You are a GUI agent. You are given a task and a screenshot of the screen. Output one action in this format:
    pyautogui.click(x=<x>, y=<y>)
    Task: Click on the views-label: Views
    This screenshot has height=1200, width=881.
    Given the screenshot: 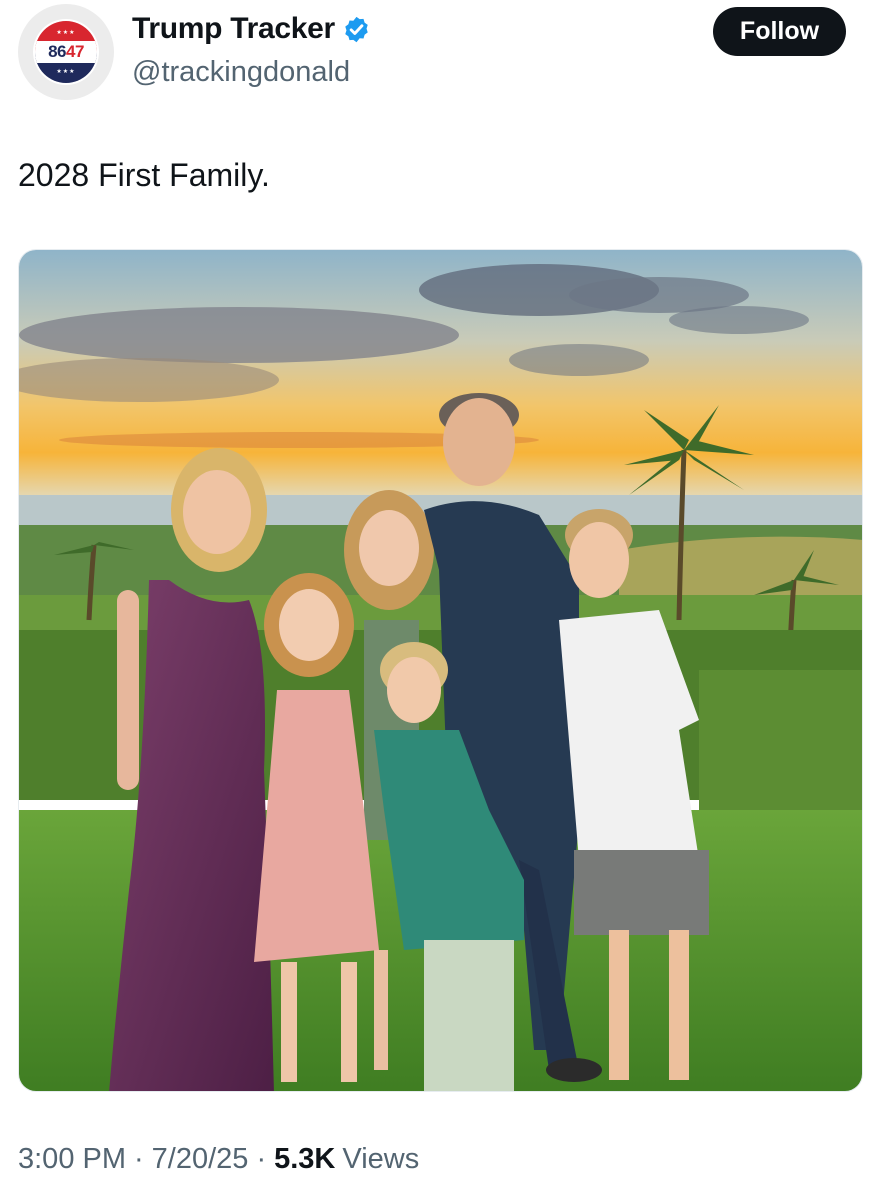 What is the action you would take?
    pyautogui.click(x=380, y=1159)
    